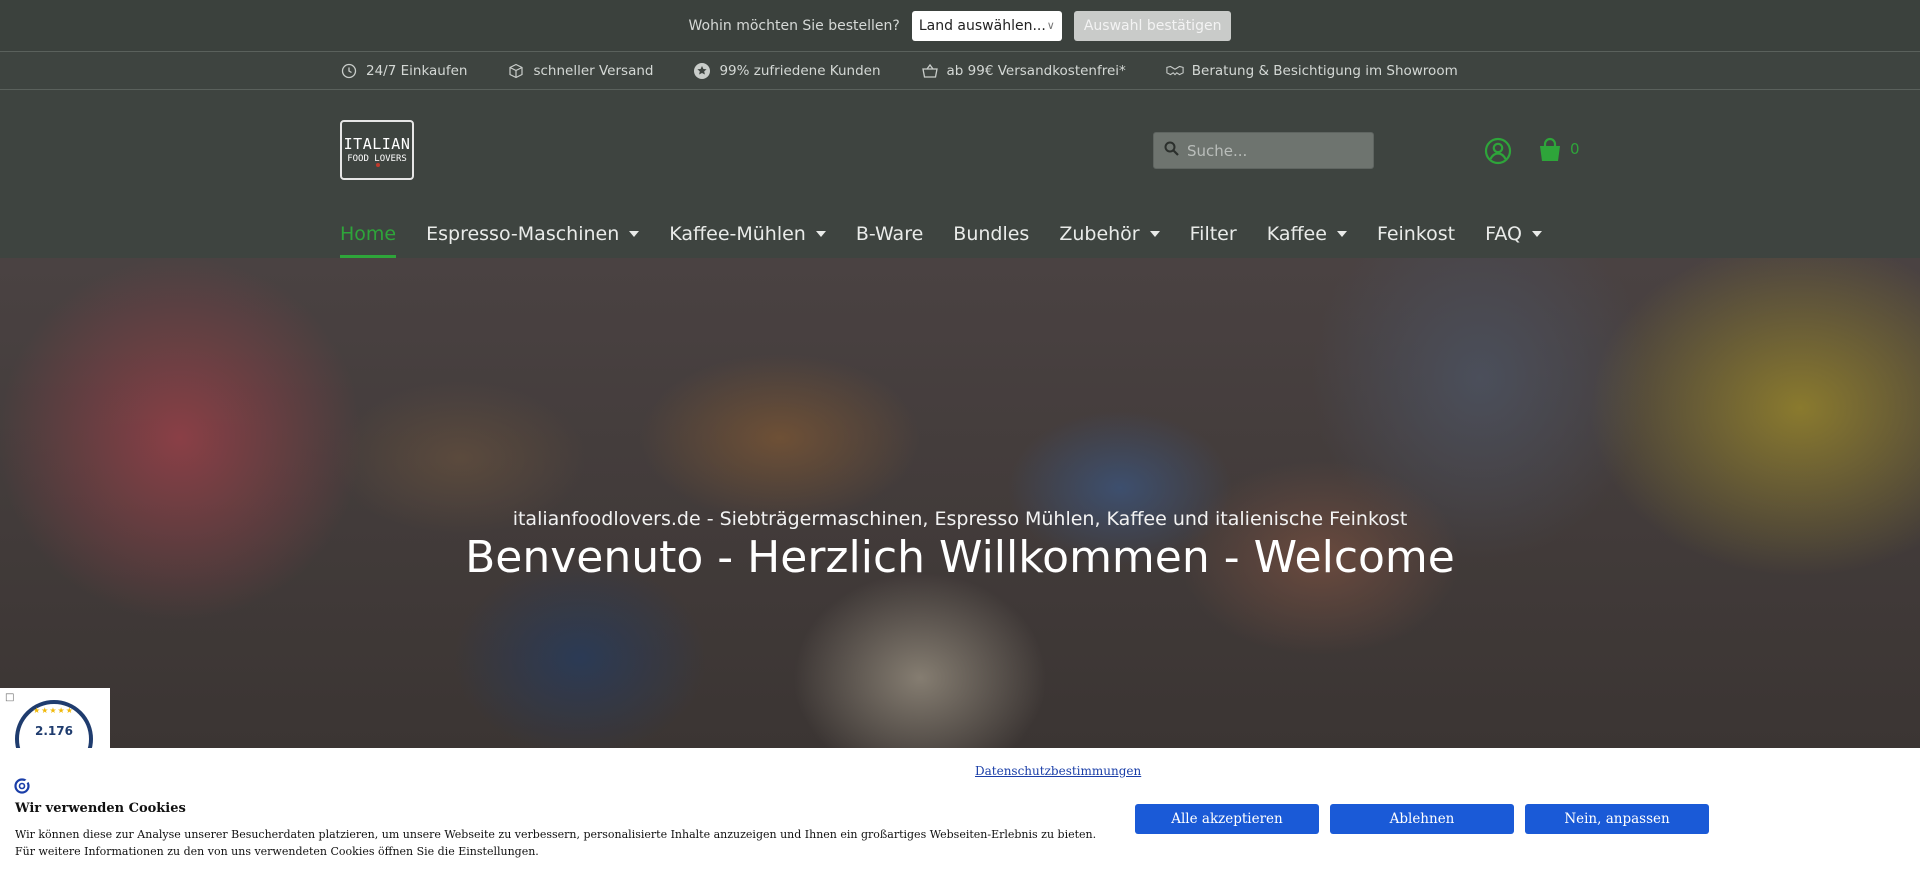 This screenshot has height=888, width=1920. What do you see at coordinates (1617, 819) in the screenshot?
I see `customize-button: Nein, anpassen` at bounding box center [1617, 819].